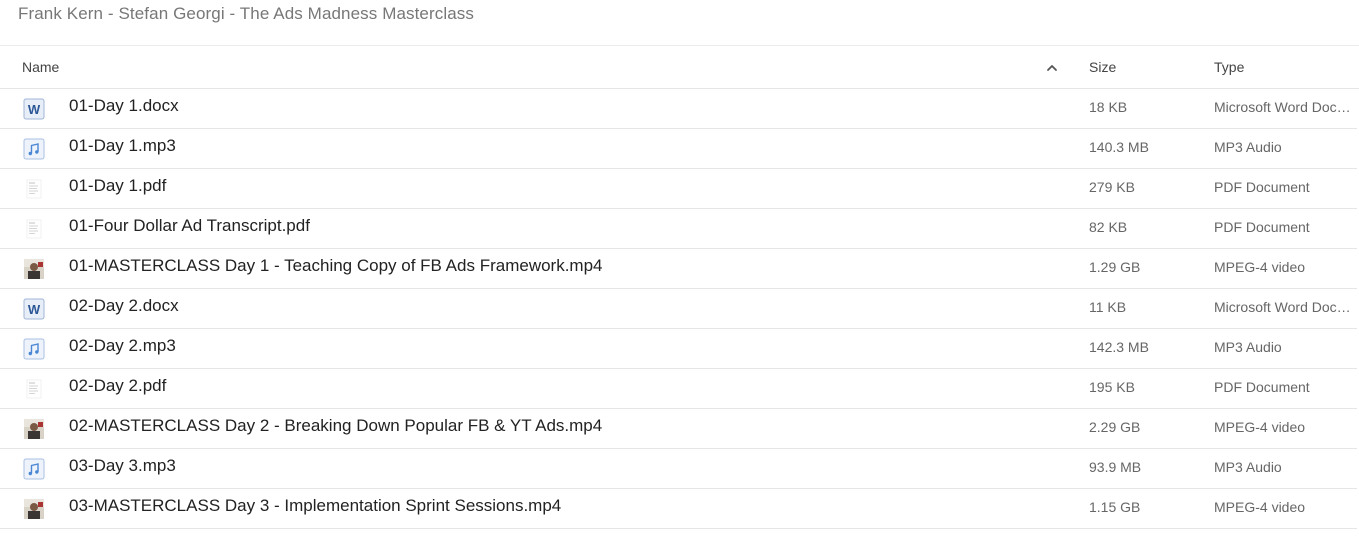 This screenshot has height=559, width=1359. Describe the element at coordinates (1115, 467) in the screenshot. I see `file-size: 93.9 MB` at that location.